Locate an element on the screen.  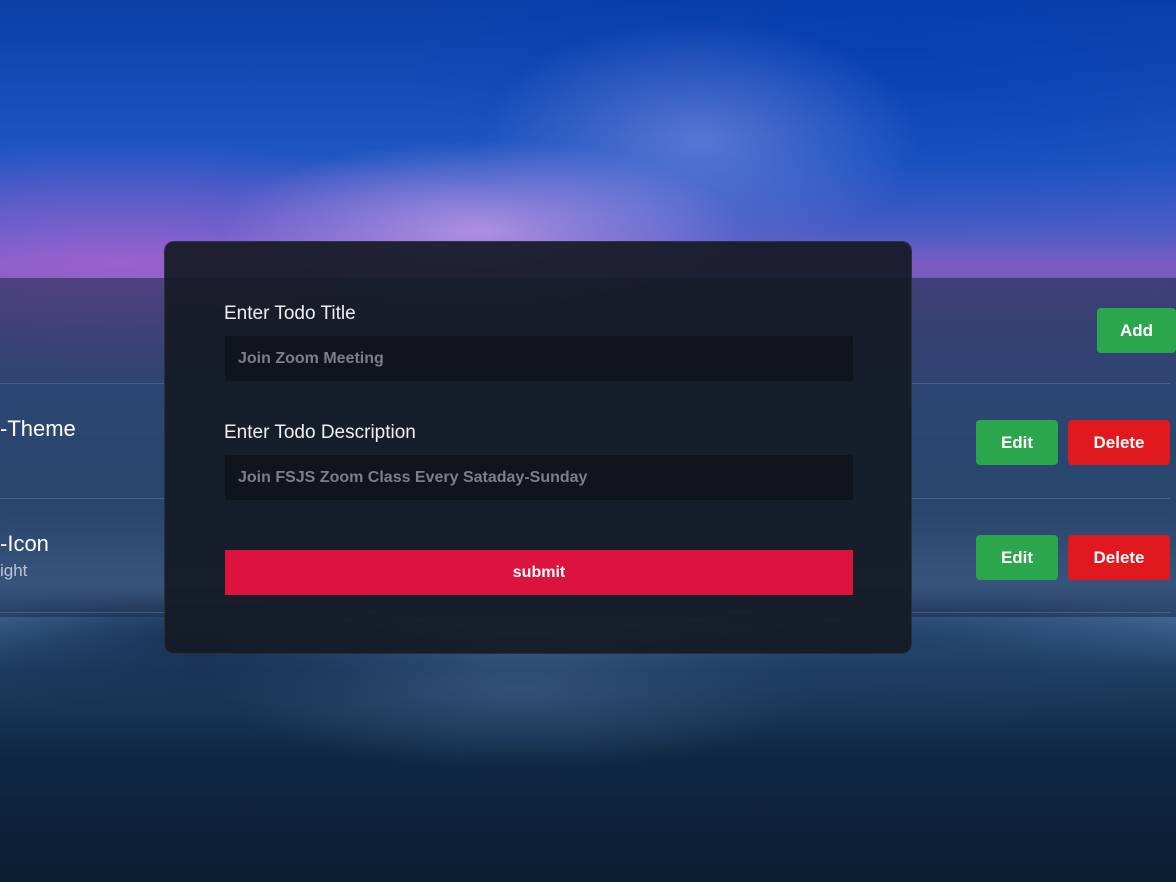
todo-item-title: -Theme is located at coordinates (38, 428).